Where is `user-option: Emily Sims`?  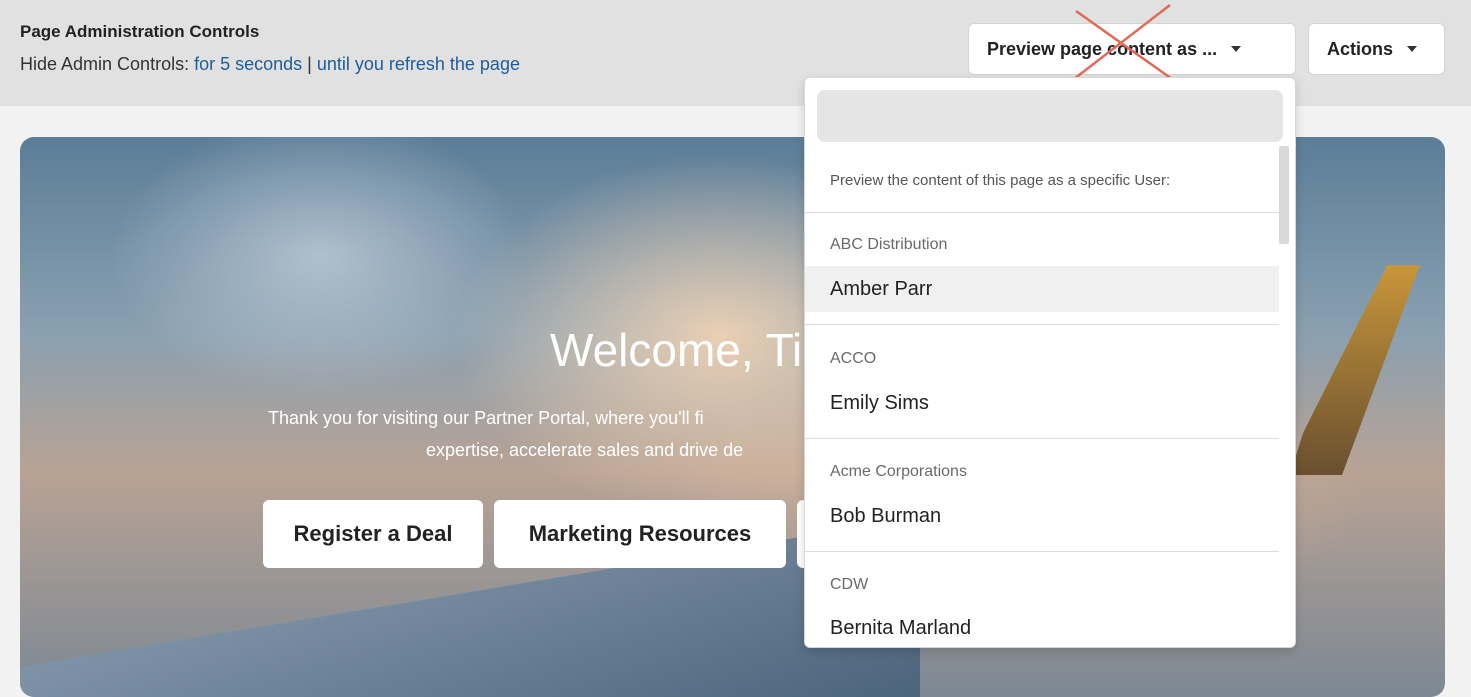
user-option: Emily Sims is located at coordinates (1042, 403).